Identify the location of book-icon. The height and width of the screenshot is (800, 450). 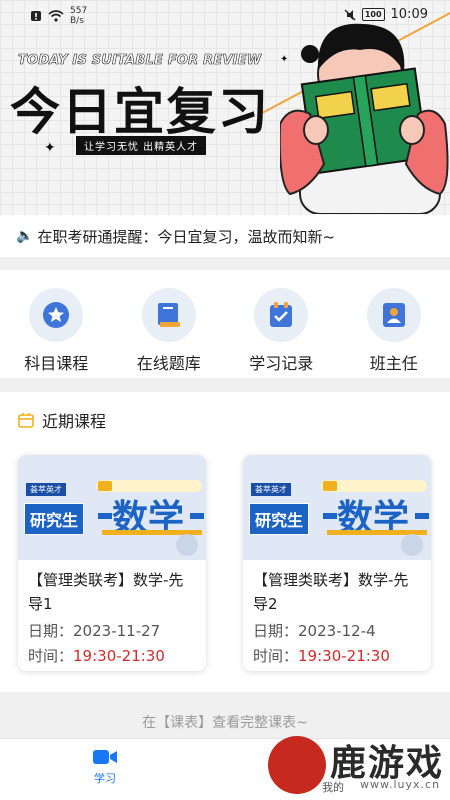
(168, 315).